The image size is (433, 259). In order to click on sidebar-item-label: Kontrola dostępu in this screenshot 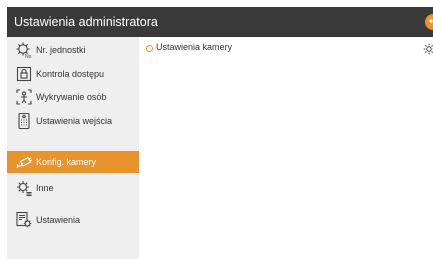, I will do `click(70, 74)`.